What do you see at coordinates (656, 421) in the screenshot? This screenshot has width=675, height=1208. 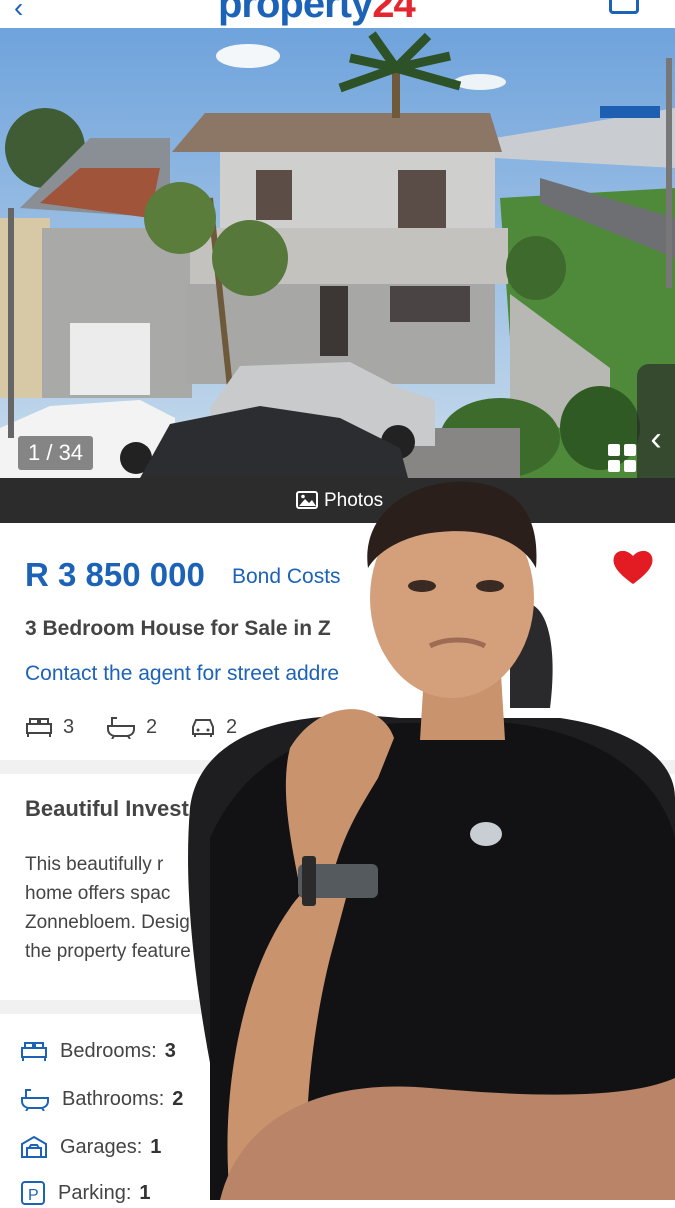 I see `chevron-left-icon: ‹` at bounding box center [656, 421].